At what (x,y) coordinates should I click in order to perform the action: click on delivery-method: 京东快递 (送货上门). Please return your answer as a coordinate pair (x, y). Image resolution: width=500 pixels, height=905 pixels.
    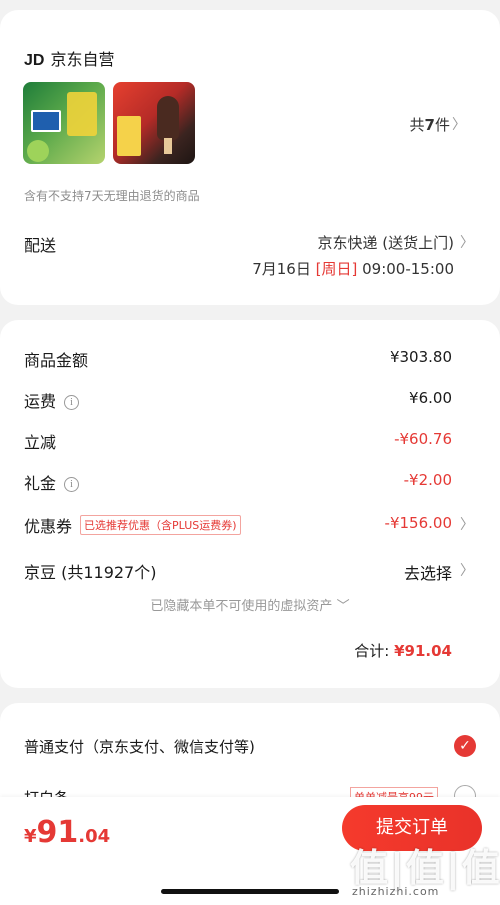
    Looking at the image, I should click on (386, 242).